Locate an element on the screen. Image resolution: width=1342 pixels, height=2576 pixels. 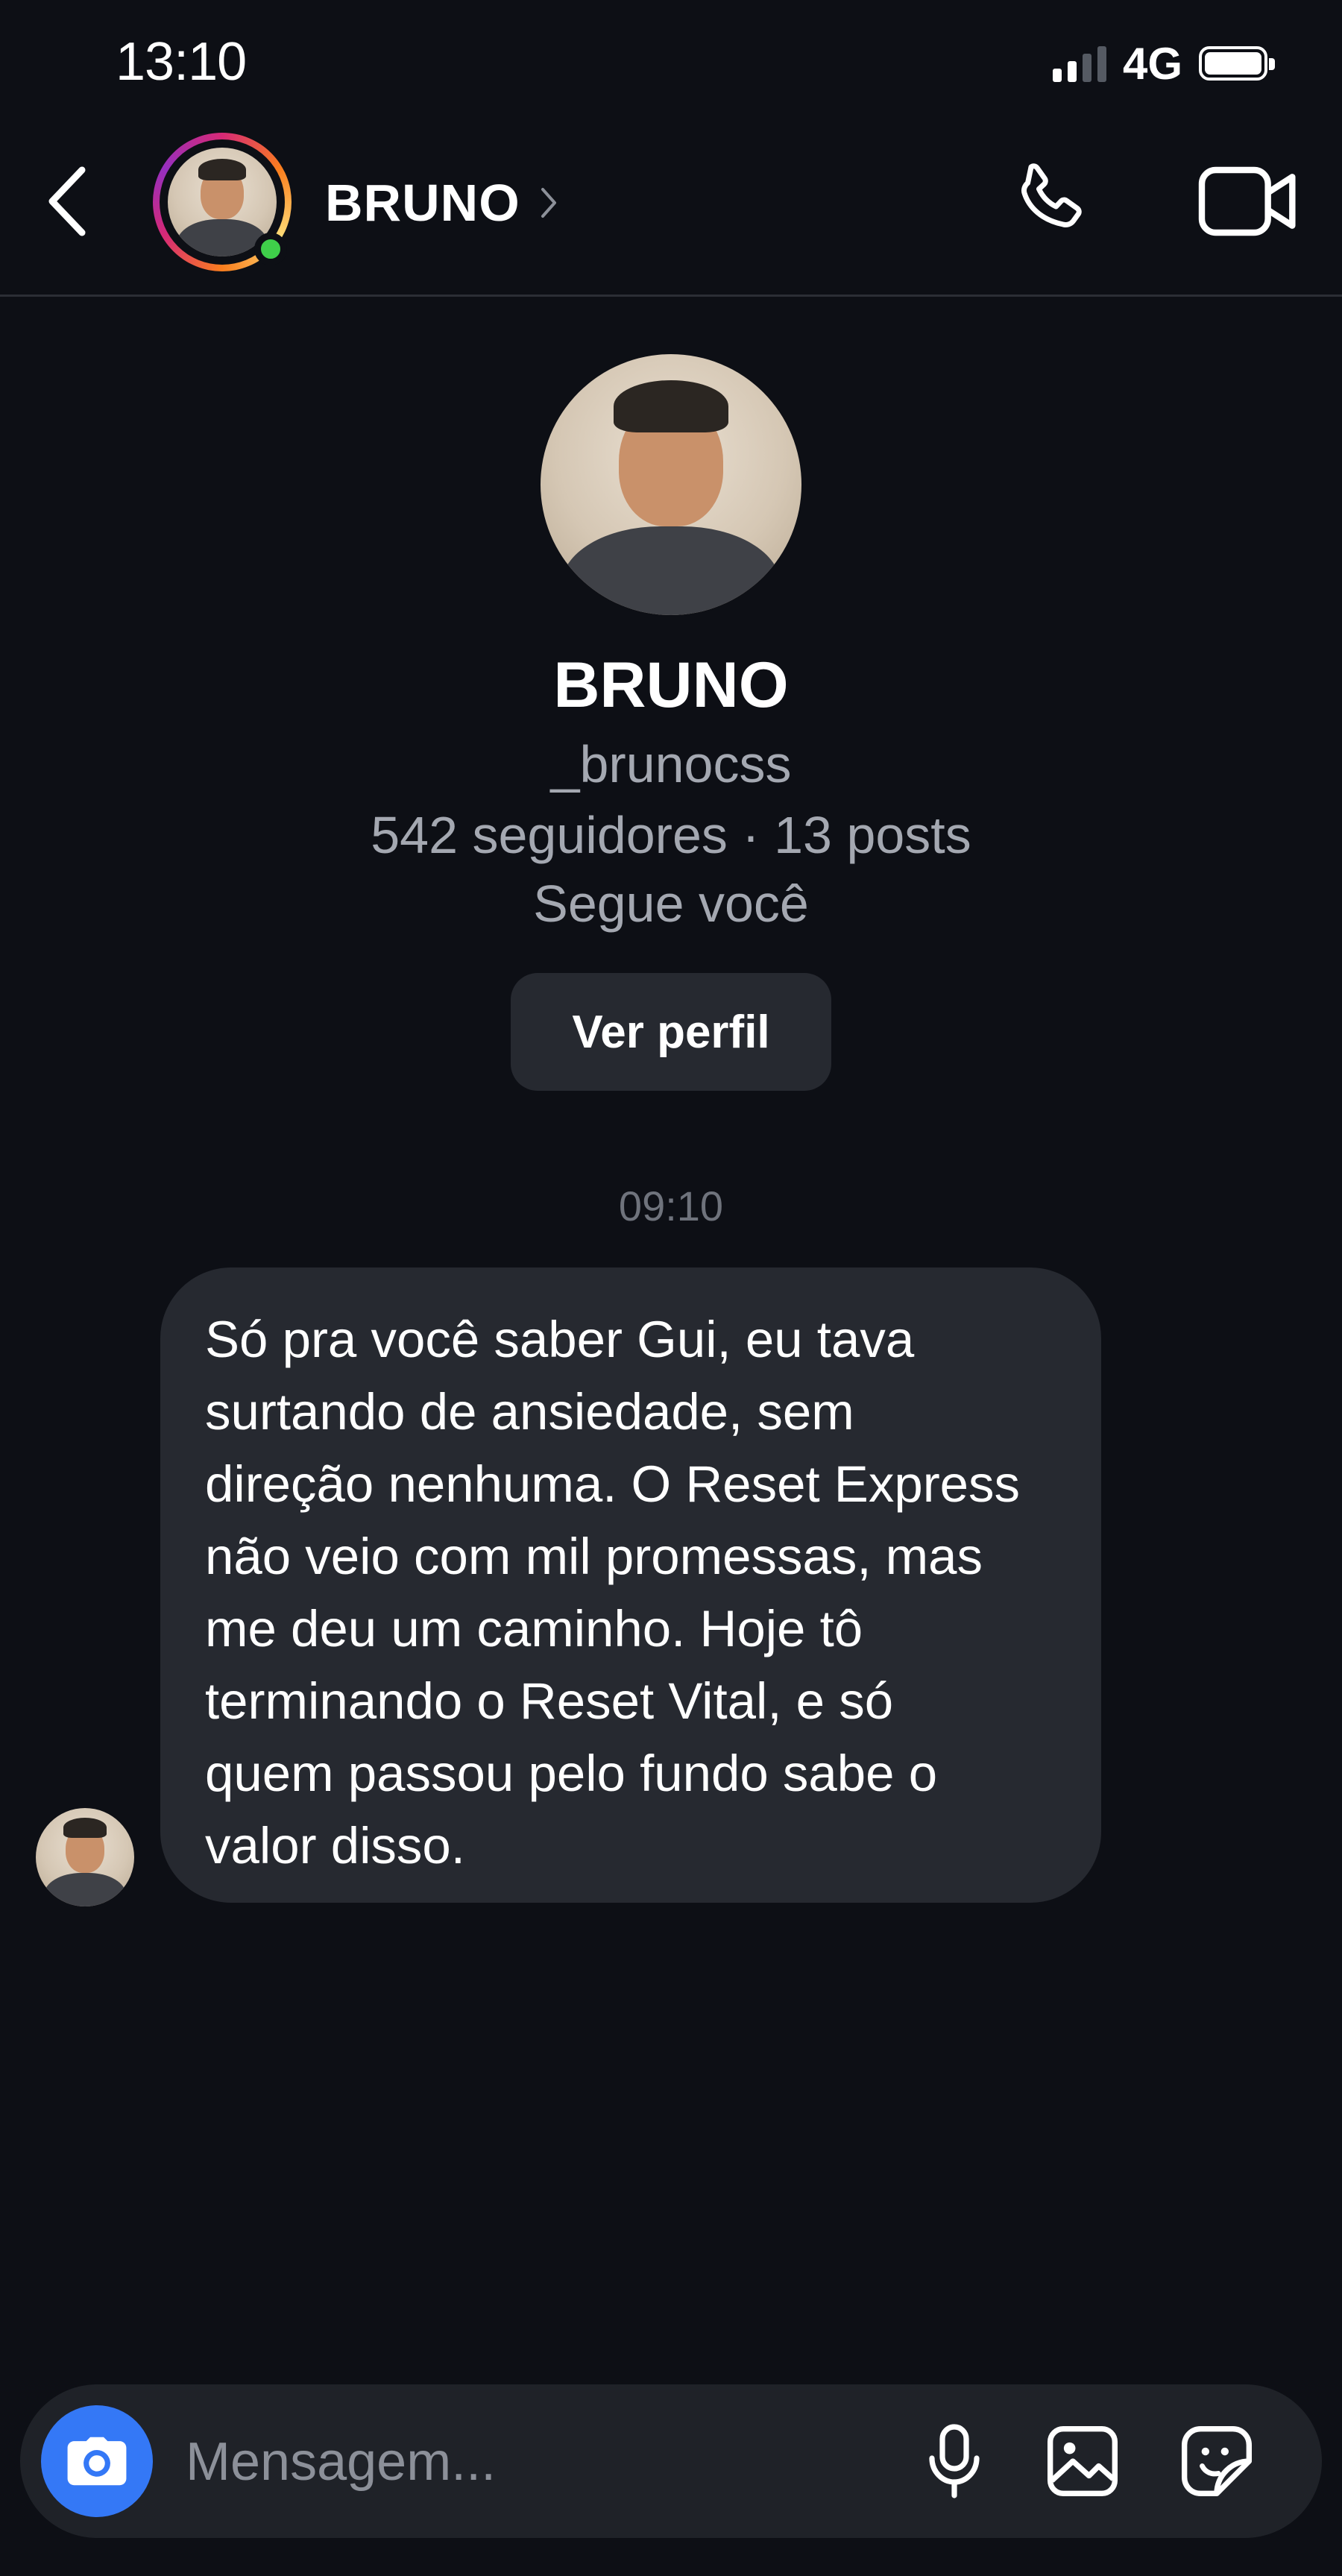
phone-icon is located at coordinates (1051, 195).